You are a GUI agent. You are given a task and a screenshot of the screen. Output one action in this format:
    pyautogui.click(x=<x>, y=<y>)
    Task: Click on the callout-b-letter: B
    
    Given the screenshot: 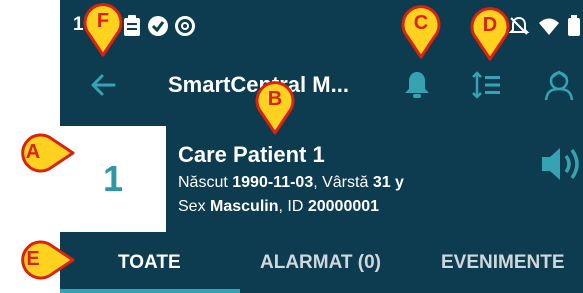 What is the action you would take?
    pyautogui.click(x=275, y=99)
    